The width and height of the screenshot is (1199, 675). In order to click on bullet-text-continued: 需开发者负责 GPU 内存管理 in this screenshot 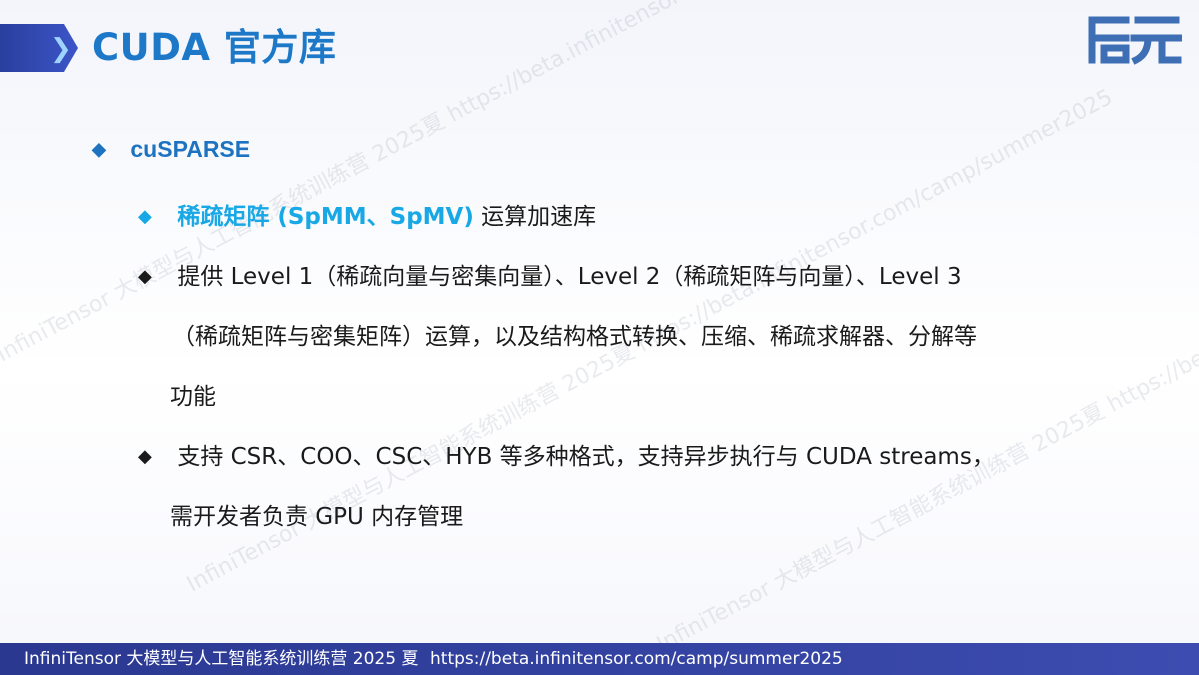, I will do `click(317, 517)`.